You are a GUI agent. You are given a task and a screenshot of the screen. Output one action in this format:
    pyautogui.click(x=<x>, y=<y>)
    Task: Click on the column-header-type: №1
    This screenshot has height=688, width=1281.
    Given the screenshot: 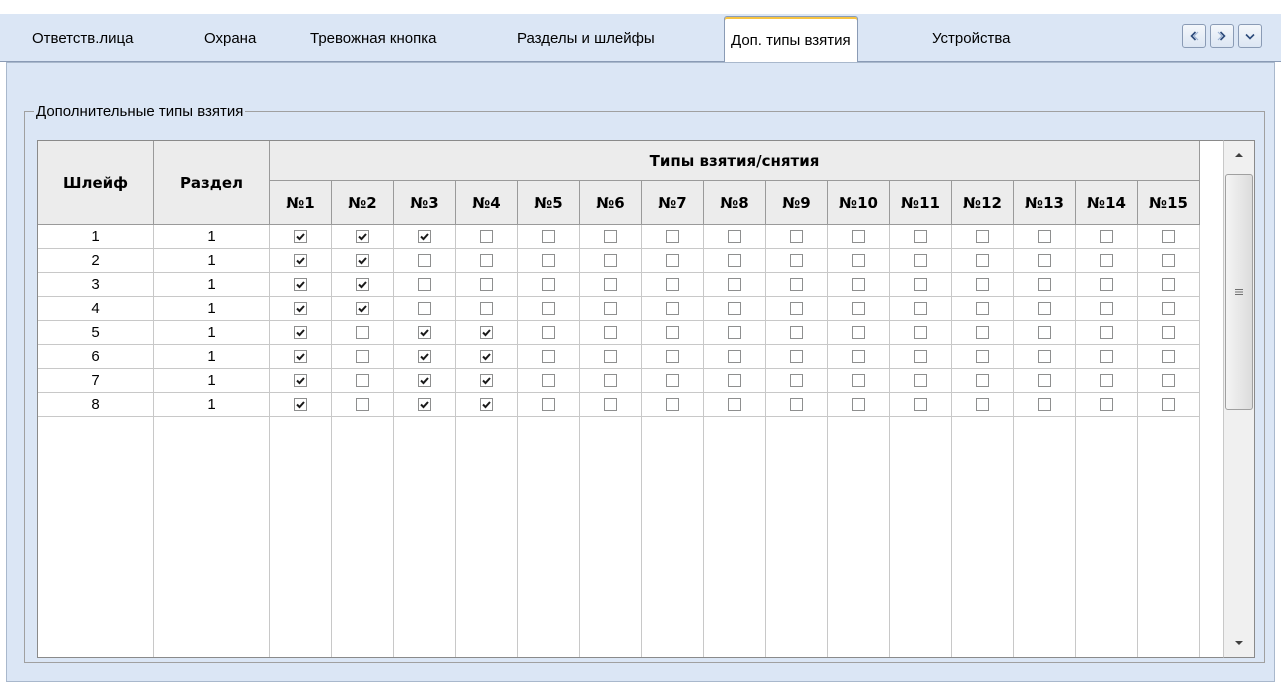 What is the action you would take?
    pyautogui.click(x=301, y=203)
    